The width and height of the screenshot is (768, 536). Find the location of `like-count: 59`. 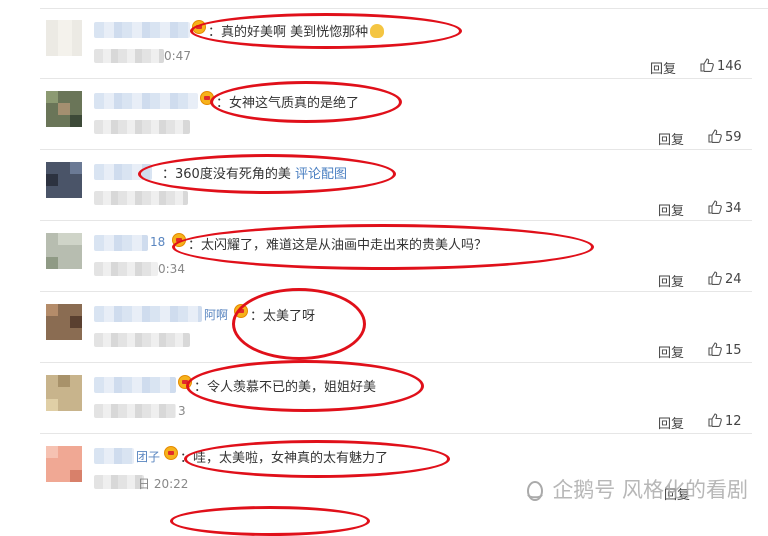

like-count: 59 is located at coordinates (733, 137).